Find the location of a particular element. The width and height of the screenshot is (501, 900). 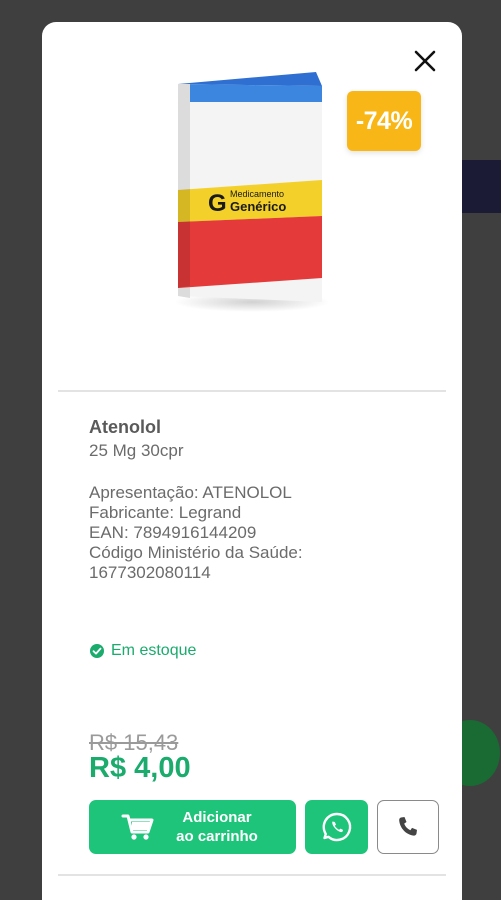

add-to-cart-label-line1: Adicionar is located at coordinates (217, 817).